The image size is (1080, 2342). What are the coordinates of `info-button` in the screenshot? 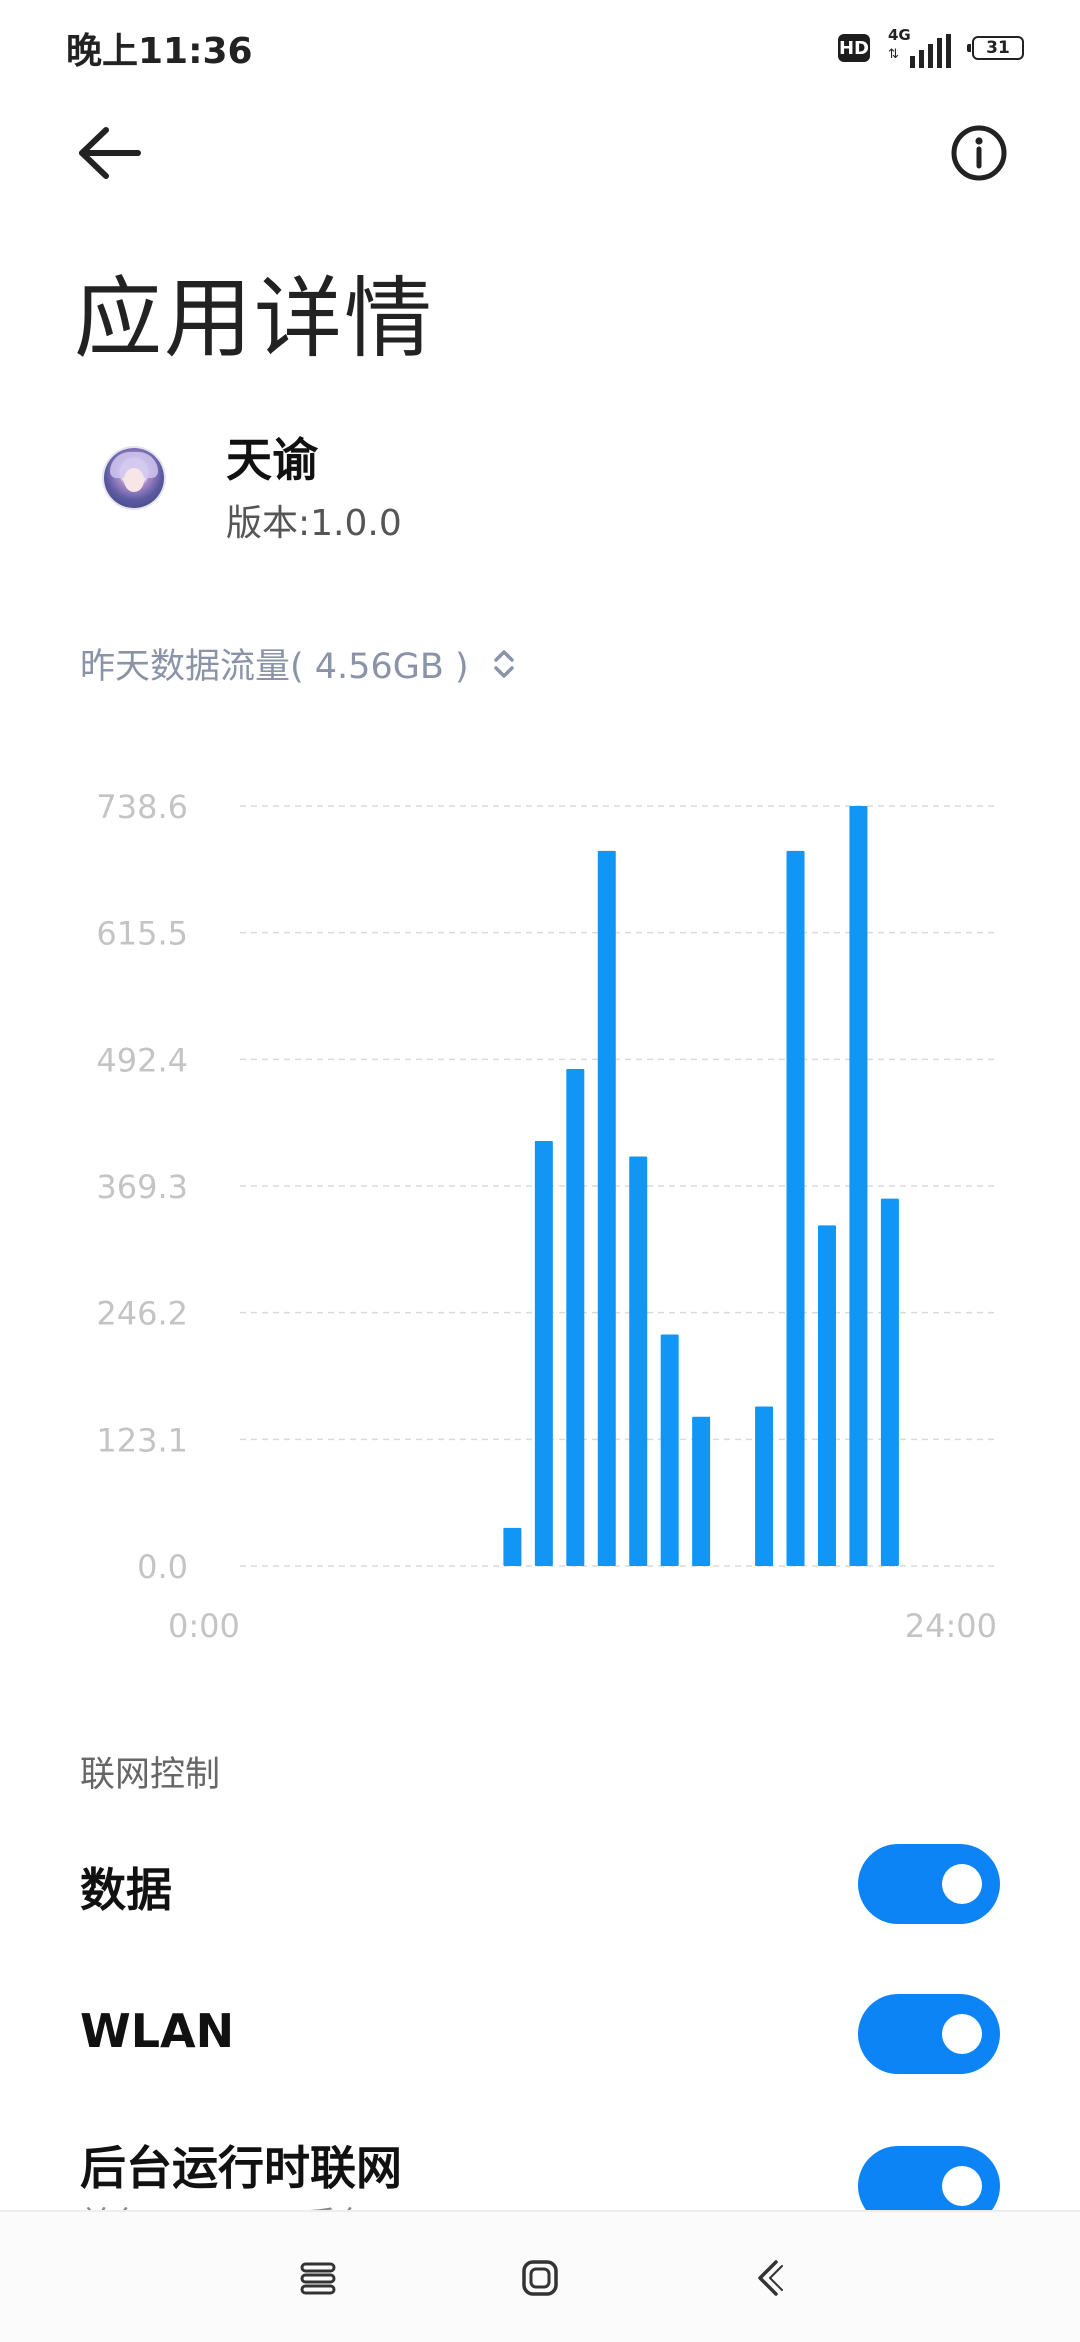 It's located at (979, 153).